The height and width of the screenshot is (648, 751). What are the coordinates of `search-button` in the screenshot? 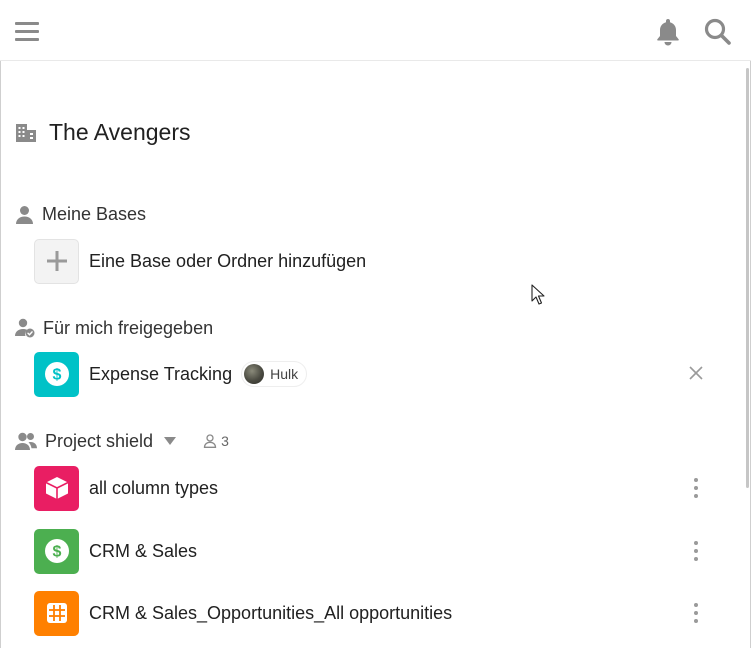 It's located at (718, 32).